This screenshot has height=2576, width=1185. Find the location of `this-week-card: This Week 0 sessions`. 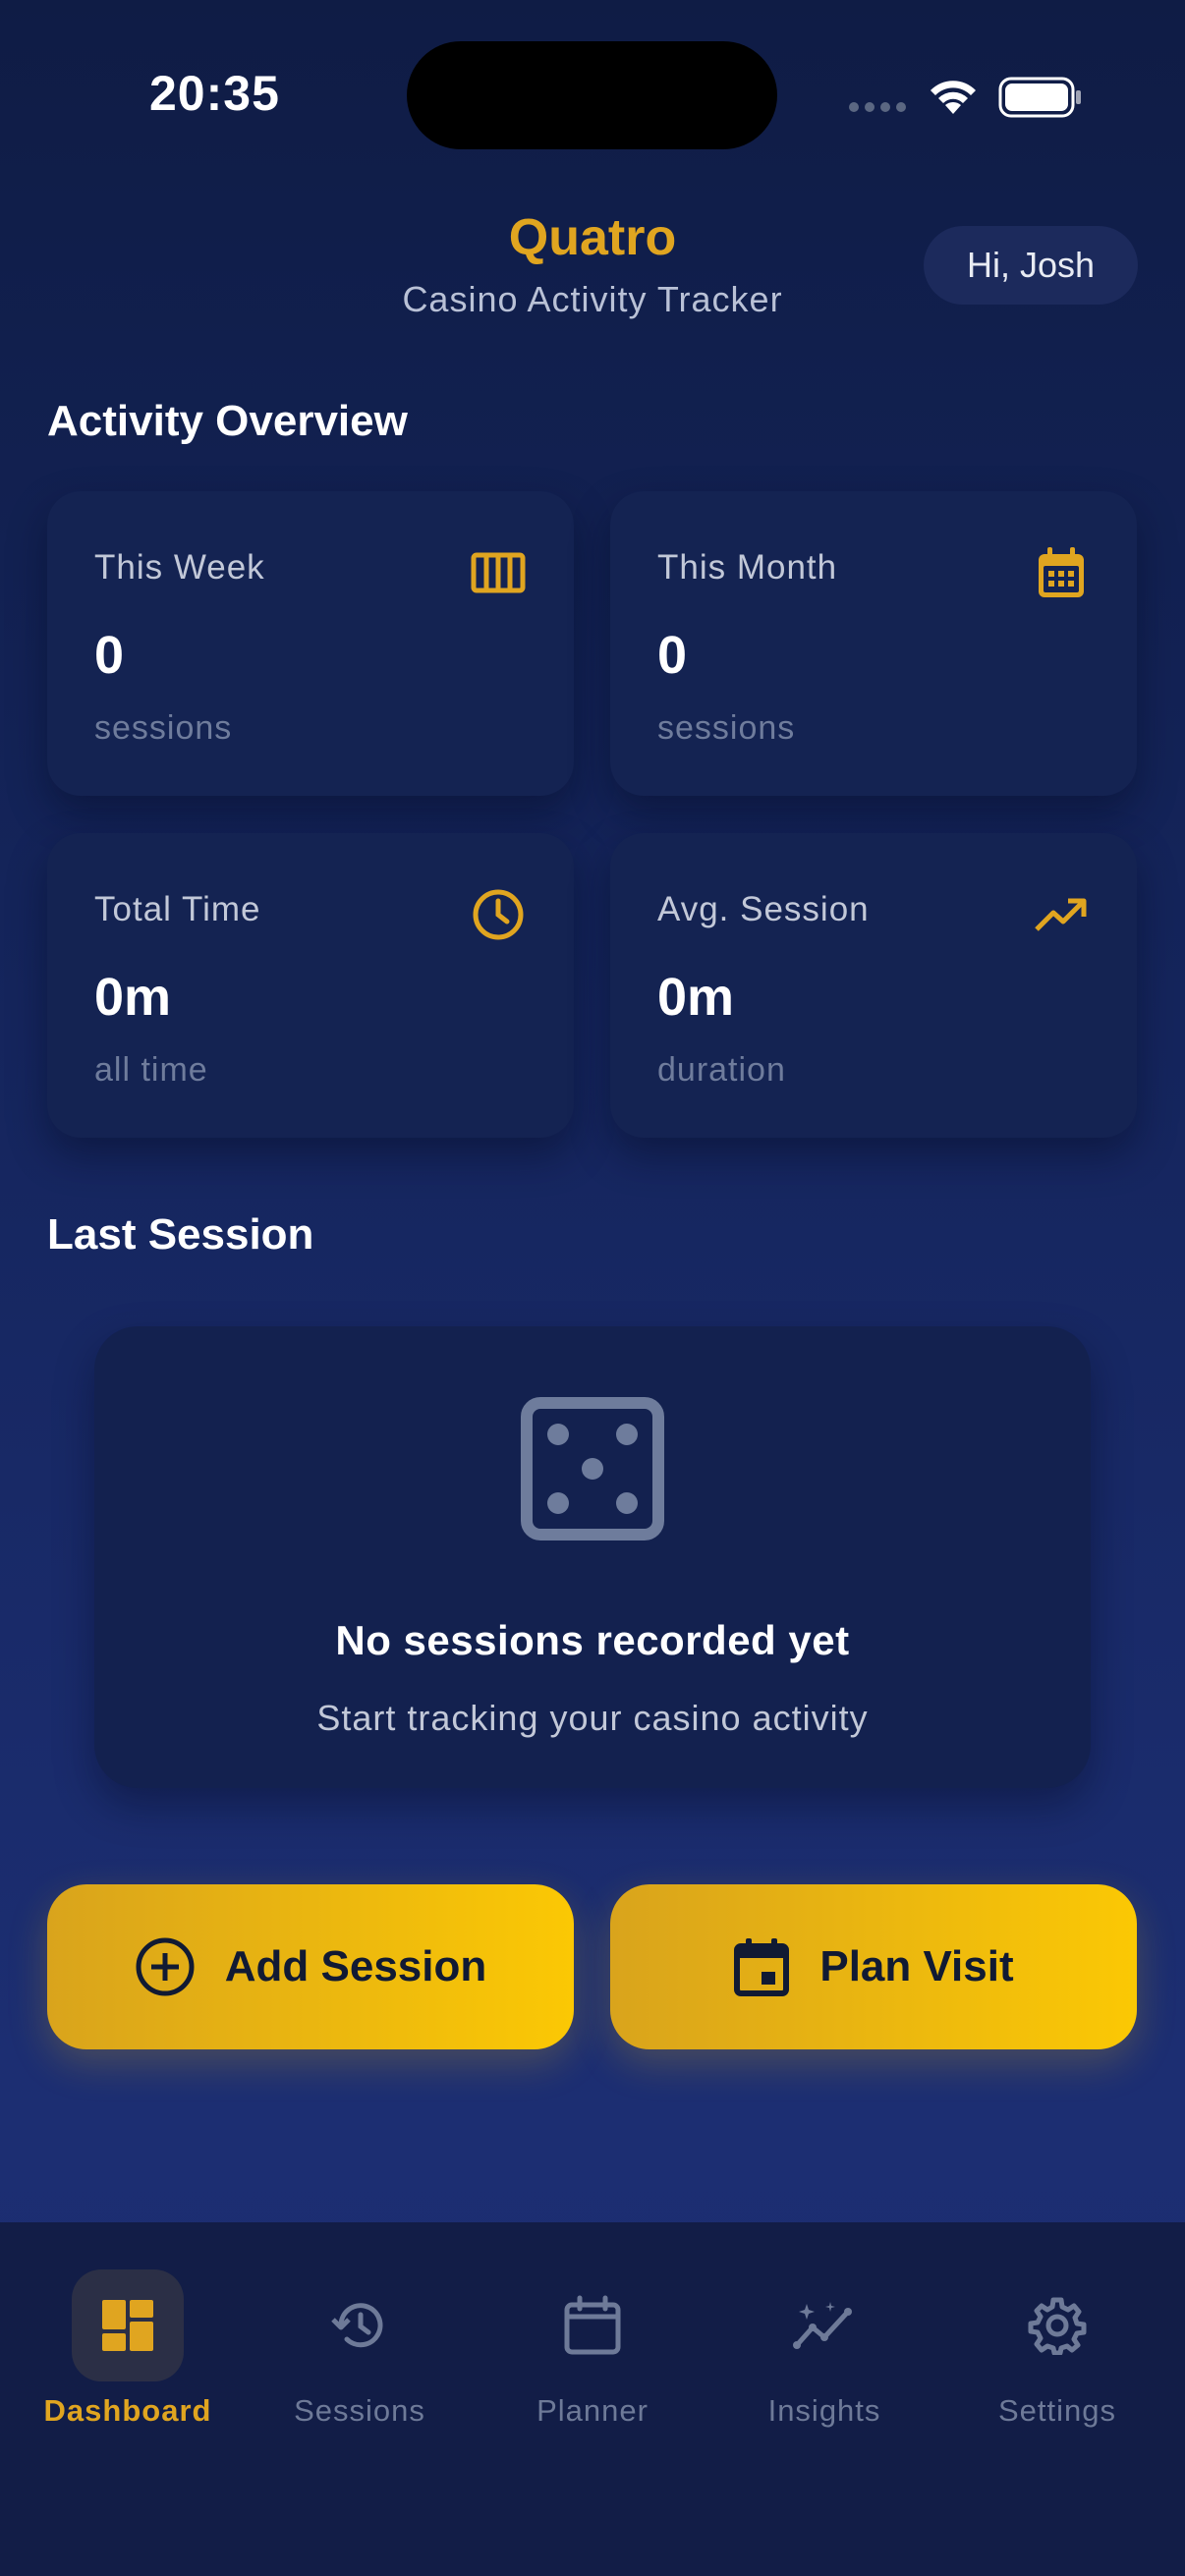

this-week-card: This Week 0 sessions is located at coordinates (311, 643).